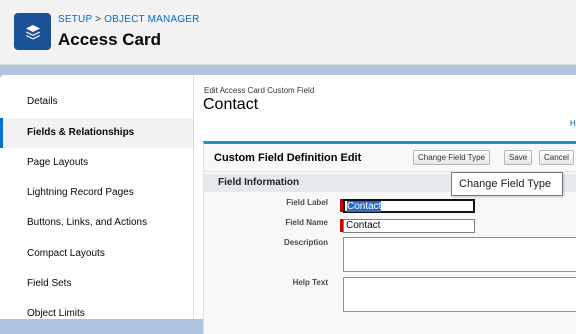  I want to click on field-label-label: Field Label, so click(307, 202).